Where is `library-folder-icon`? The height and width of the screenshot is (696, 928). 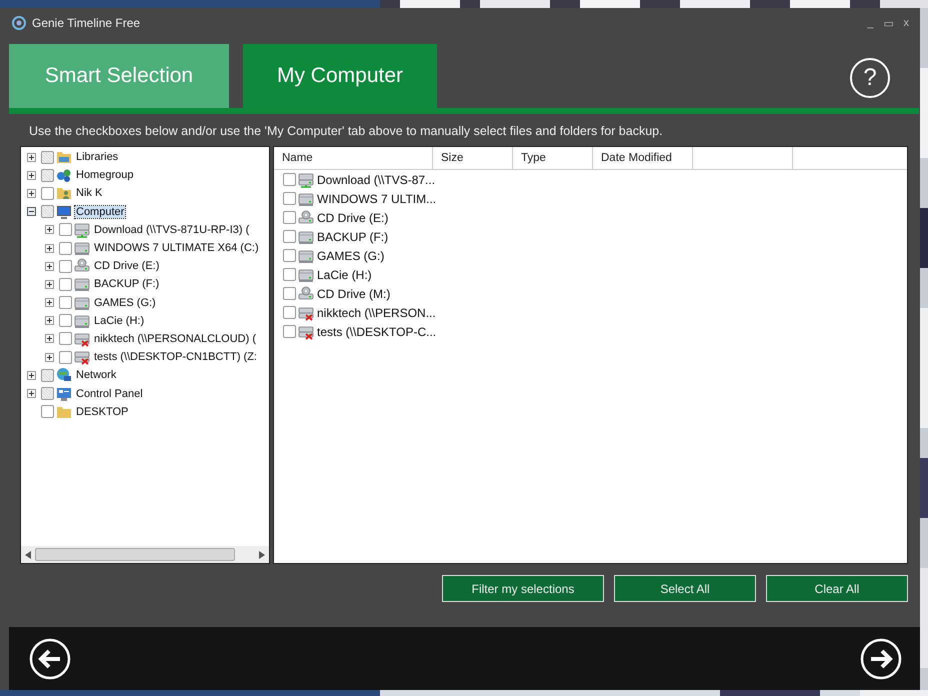 library-folder-icon is located at coordinates (64, 157).